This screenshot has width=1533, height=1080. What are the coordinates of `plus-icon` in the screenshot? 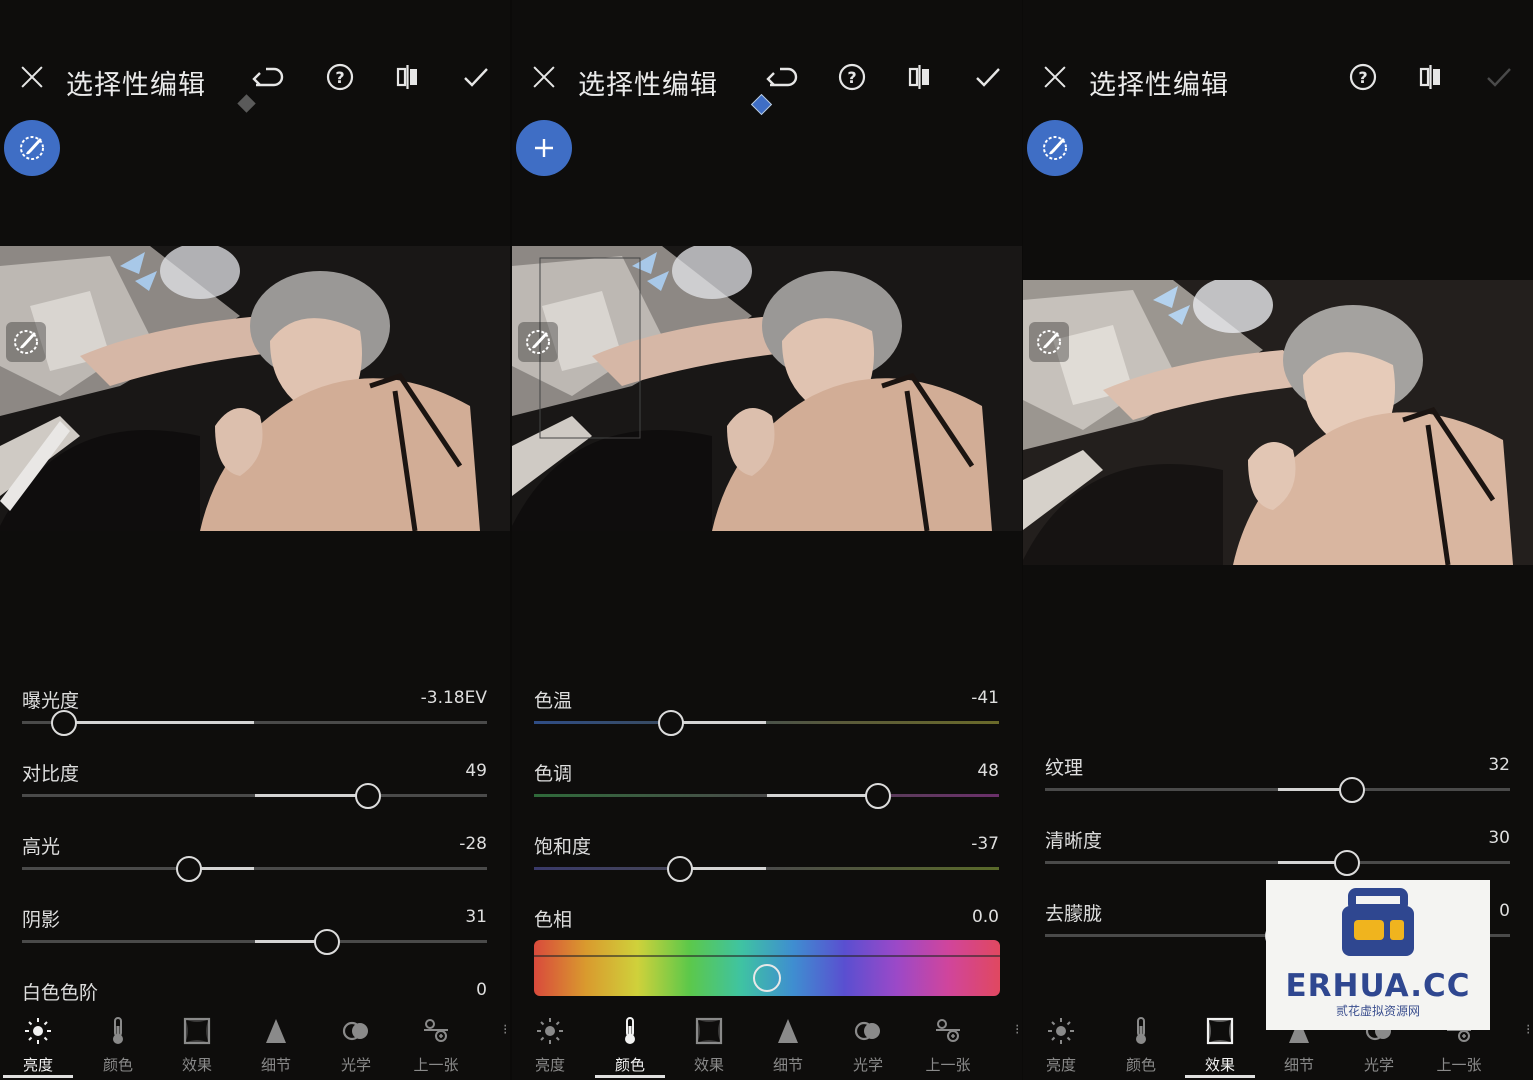 It's located at (544, 148).